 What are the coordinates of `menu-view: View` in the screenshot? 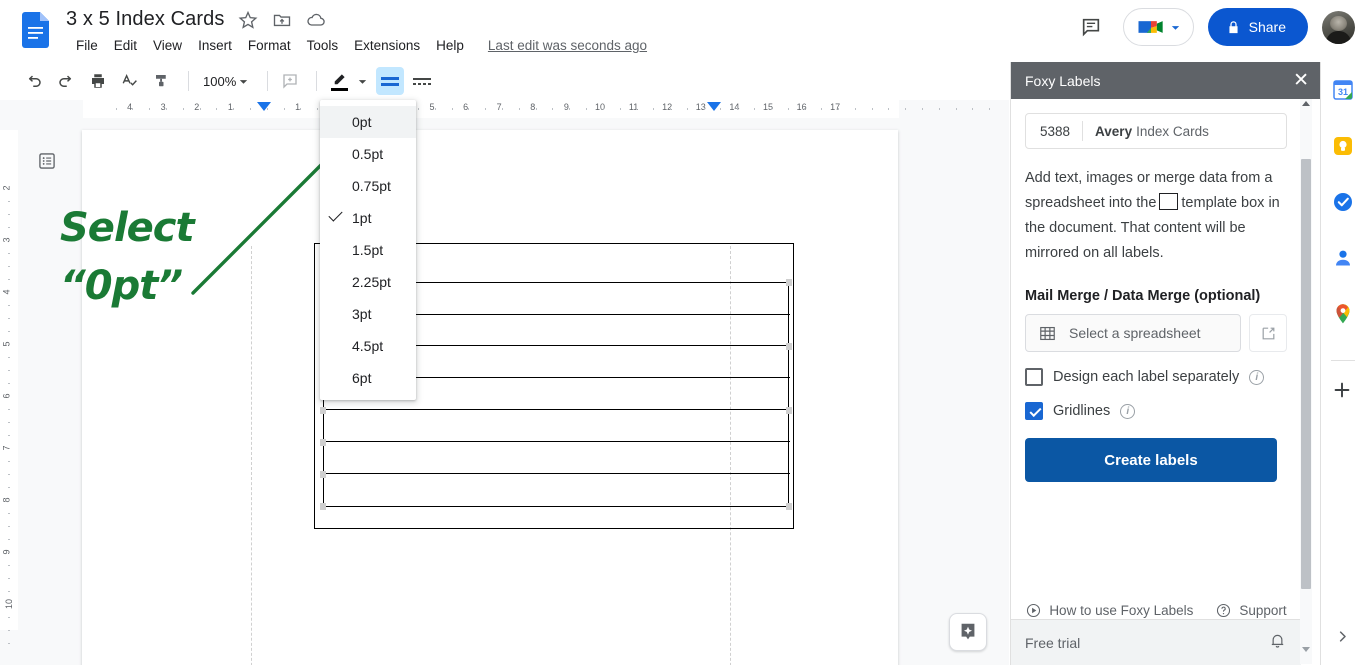 It's located at (167, 45).